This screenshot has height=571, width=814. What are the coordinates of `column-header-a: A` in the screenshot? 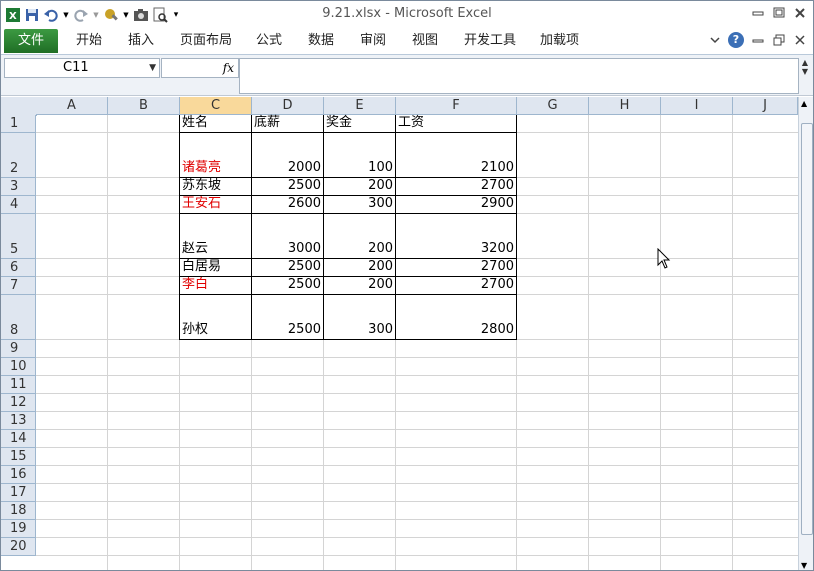 It's located at (72, 106).